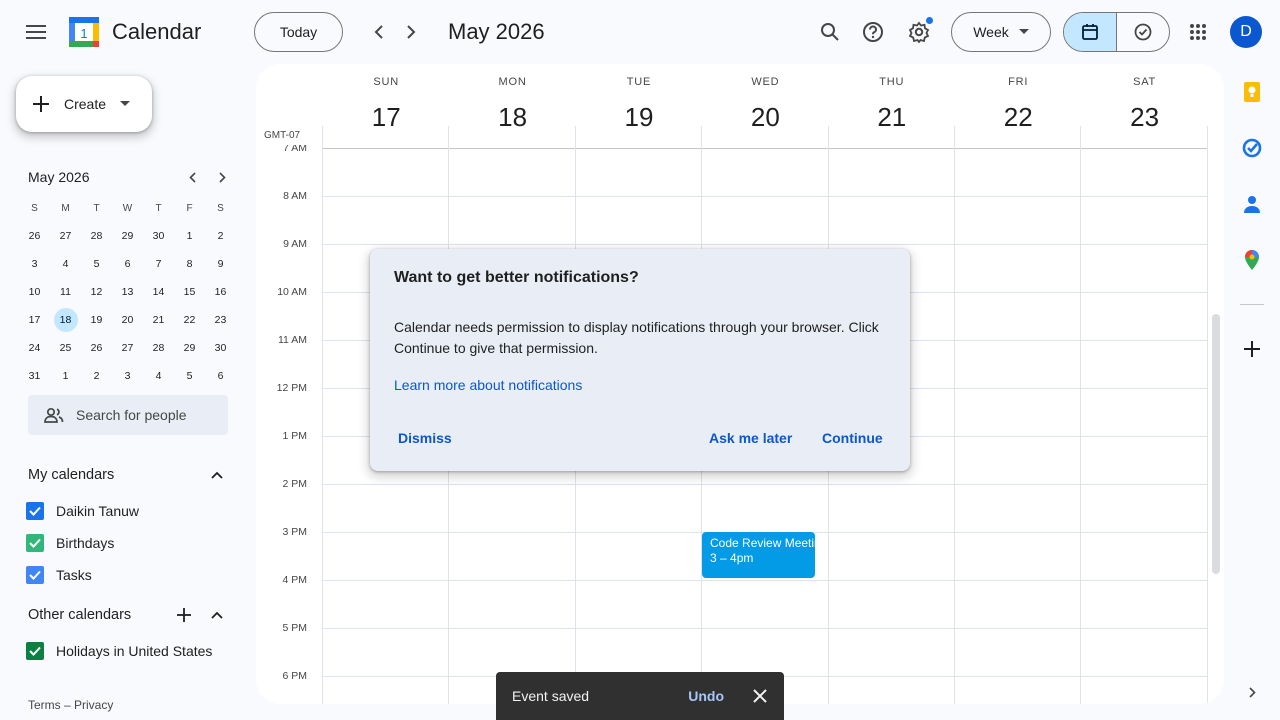  Describe the element at coordinates (36, 32) in the screenshot. I see `main-menu-button` at that location.